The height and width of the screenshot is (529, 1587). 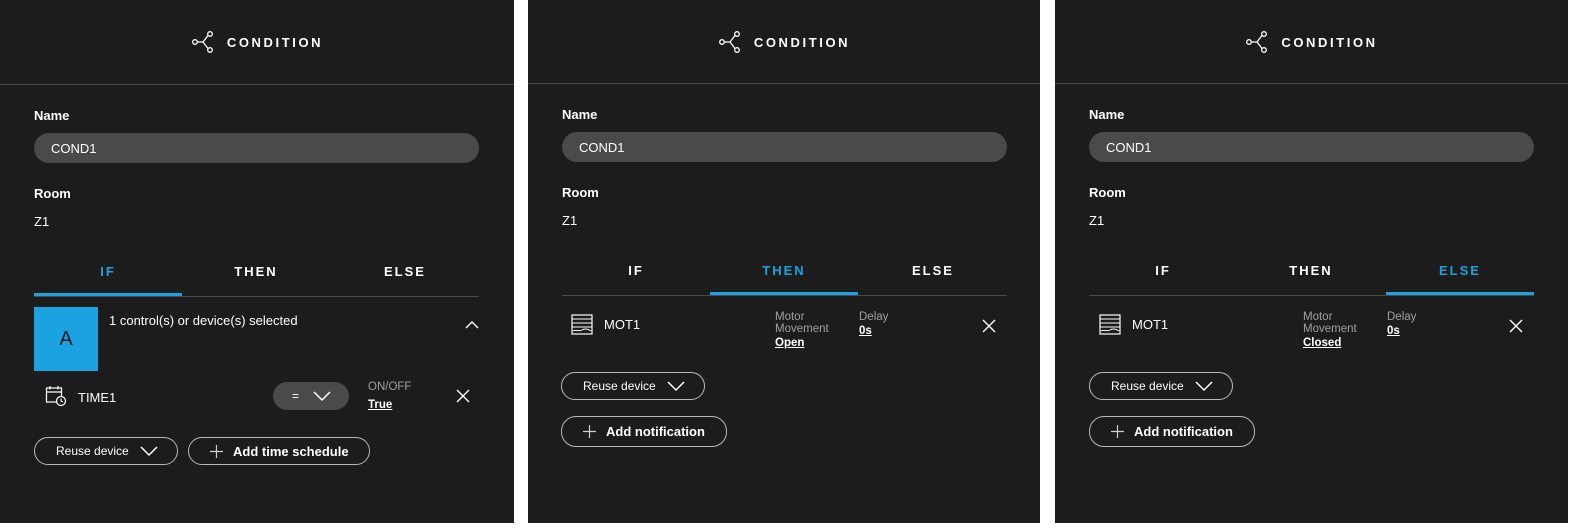 What do you see at coordinates (380, 405) in the screenshot?
I see `property-value: True` at bounding box center [380, 405].